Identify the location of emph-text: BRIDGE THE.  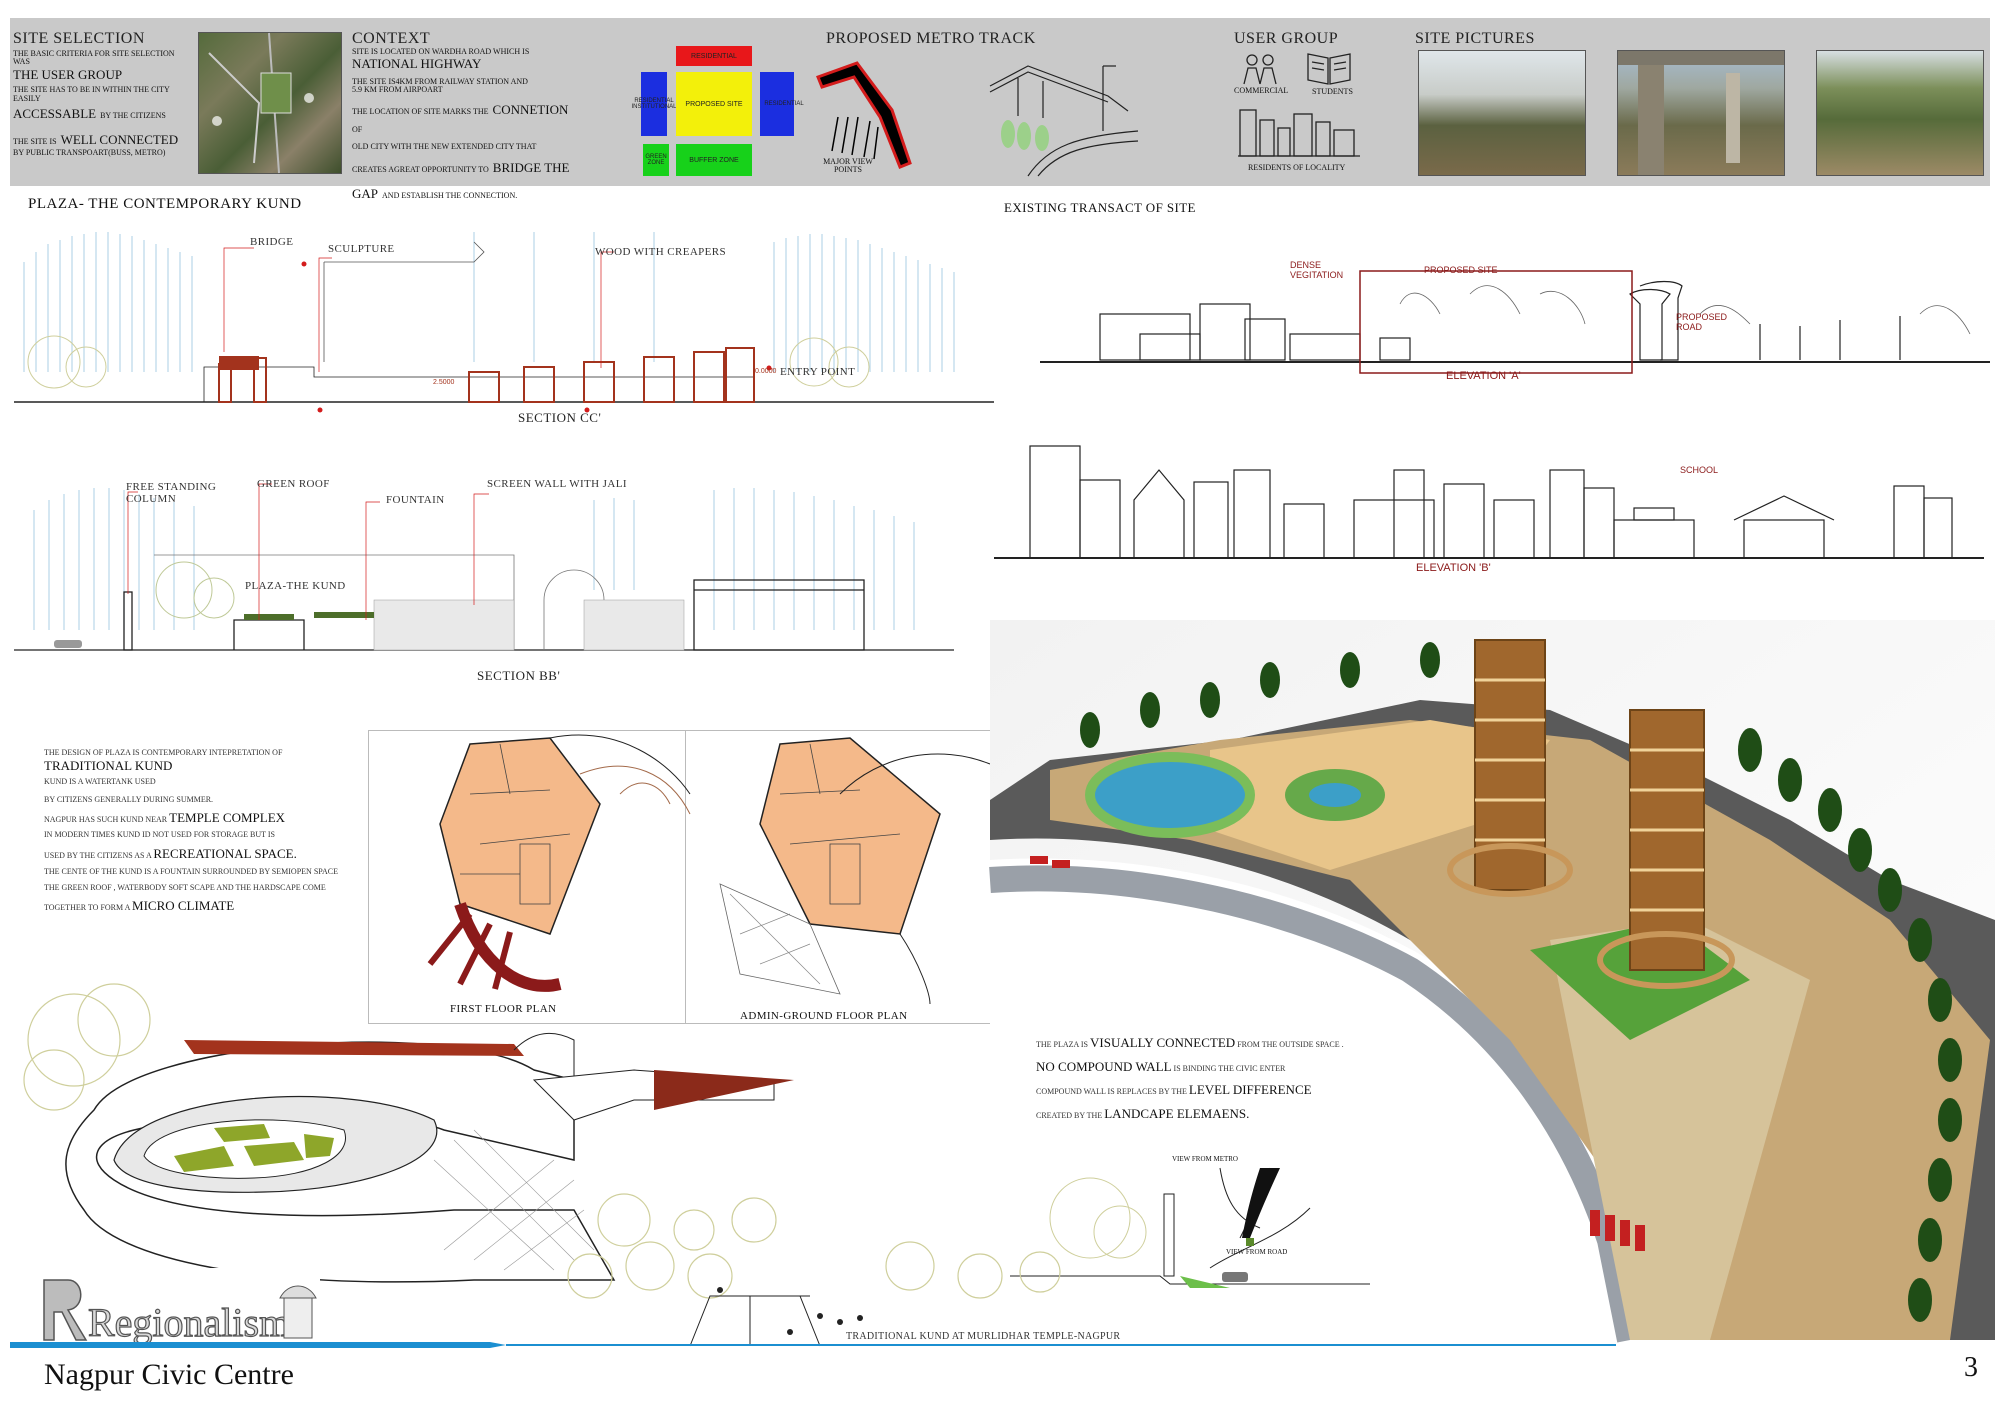
(531, 168).